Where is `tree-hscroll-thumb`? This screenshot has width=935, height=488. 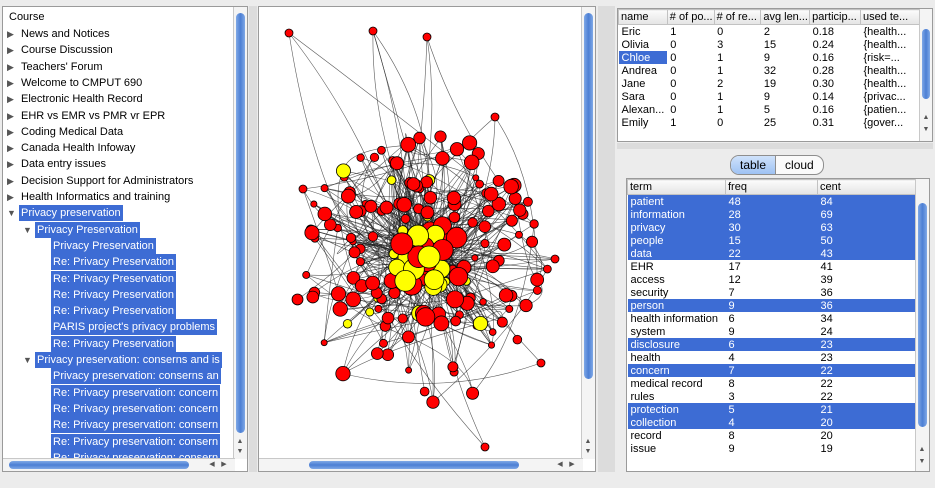
tree-hscroll-thumb is located at coordinates (99, 465).